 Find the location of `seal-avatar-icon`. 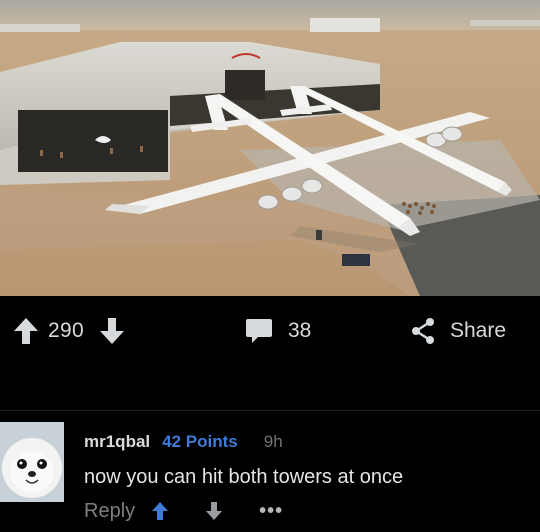

seal-avatar-icon is located at coordinates (32, 462).